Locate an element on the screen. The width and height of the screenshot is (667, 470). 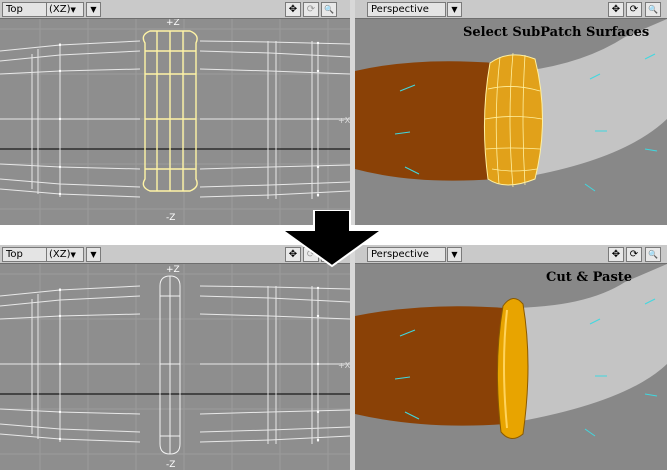
selected-band-mesh is located at coordinates (513, 120).